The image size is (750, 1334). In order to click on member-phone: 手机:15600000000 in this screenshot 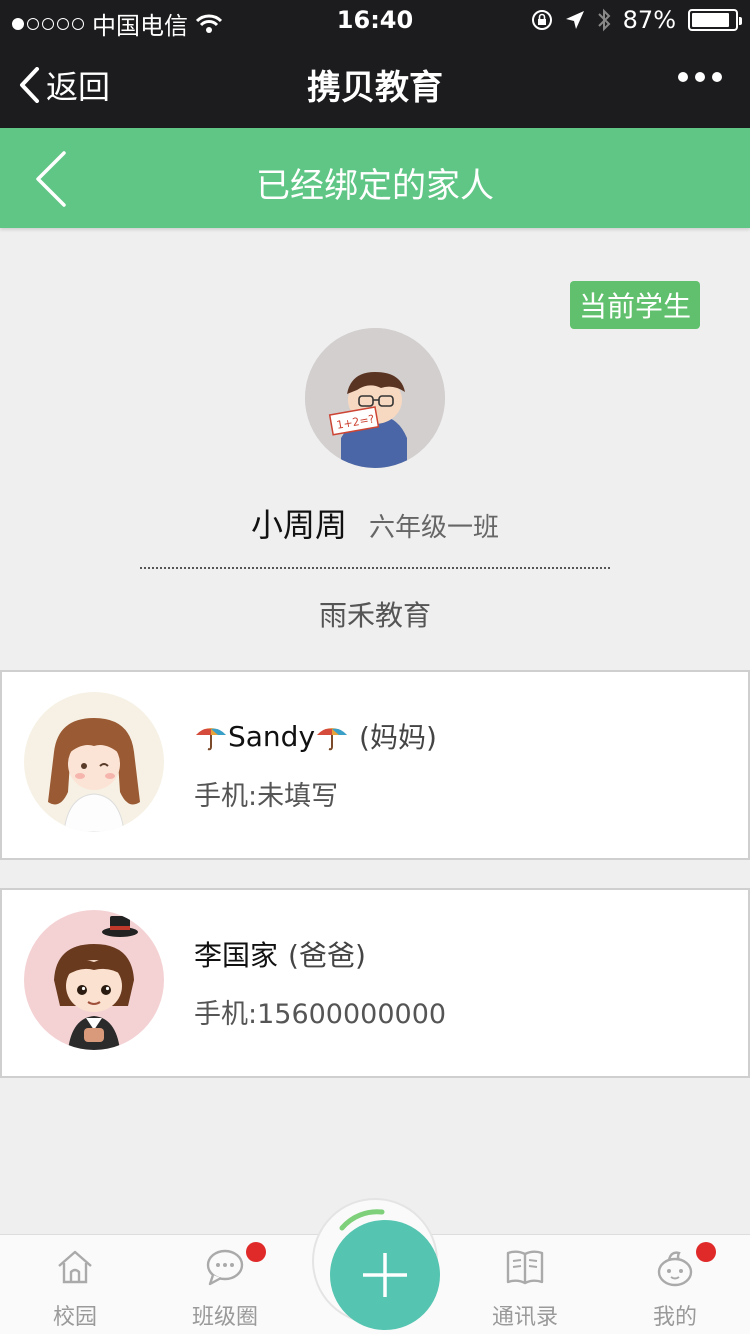, I will do `click(320, 1014)`.